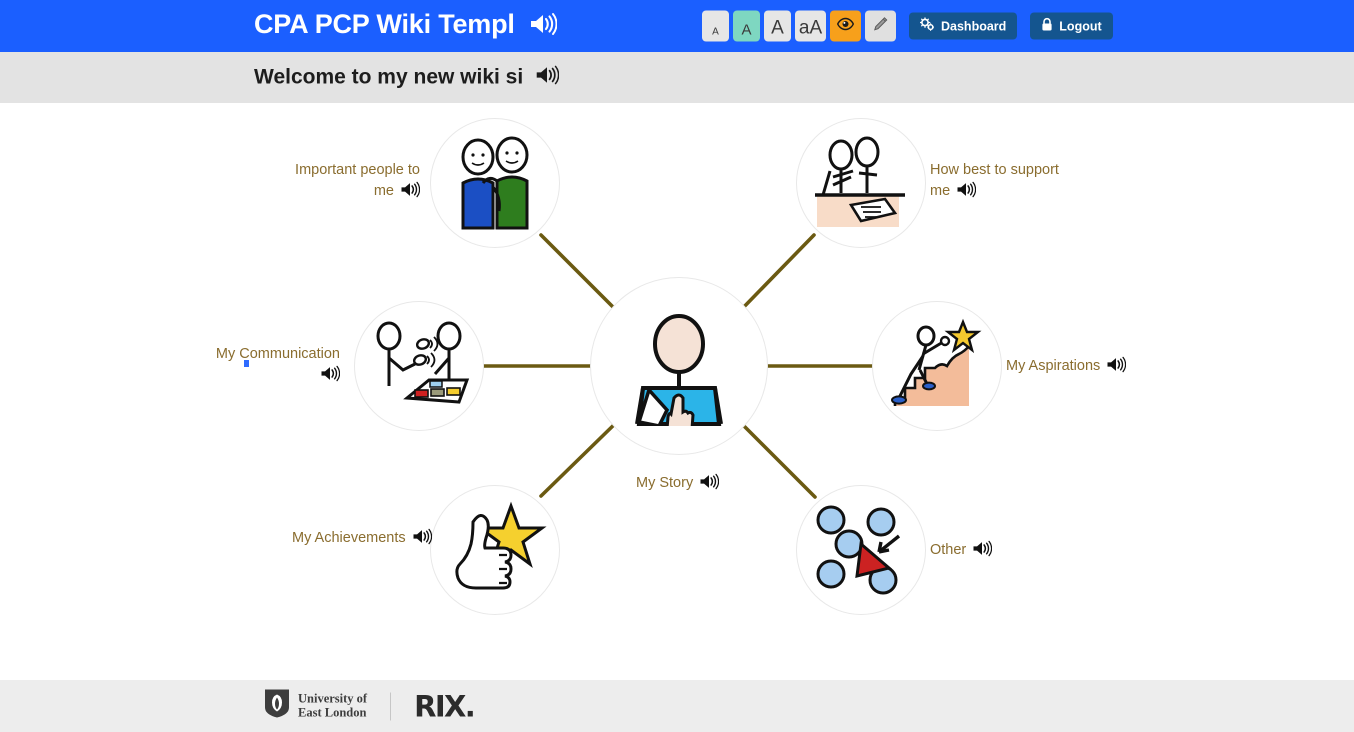 The width and height of the screenshot is (1354, 732). What do you see at coordinates (391, 706) in the screenshot?
I see `logo-divider` at bounding box center [391, 706].